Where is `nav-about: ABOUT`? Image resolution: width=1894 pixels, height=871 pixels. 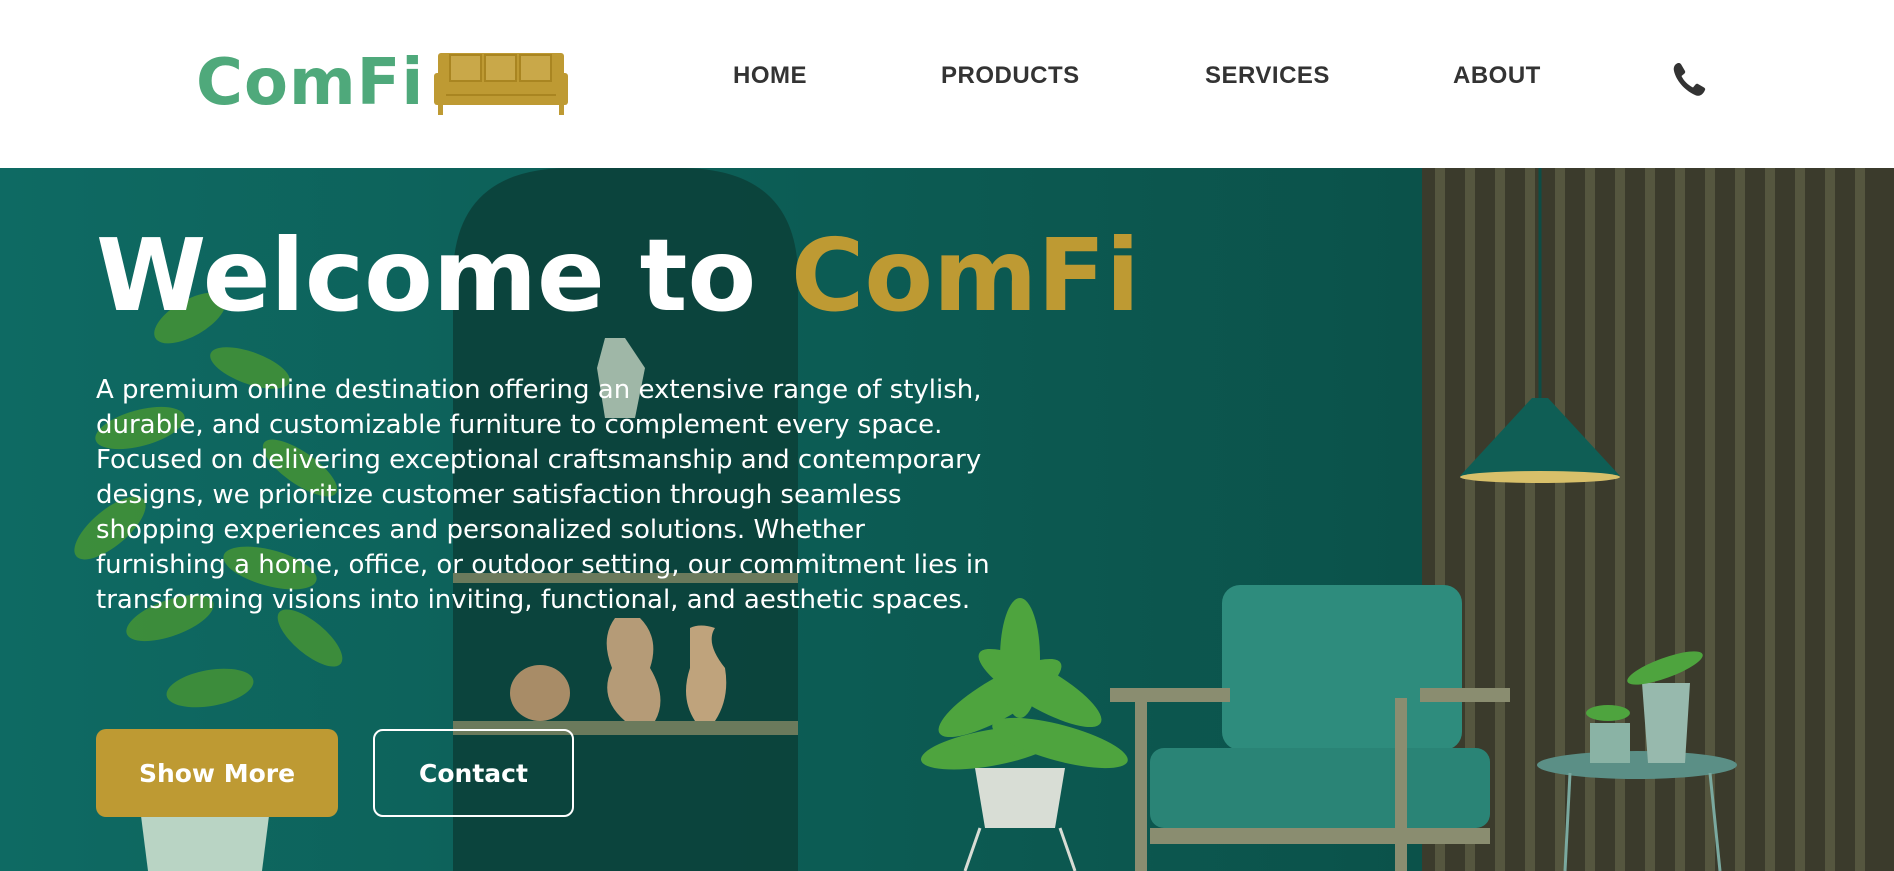
nav-about: ABOUT is located at coordinates (1497, 76).